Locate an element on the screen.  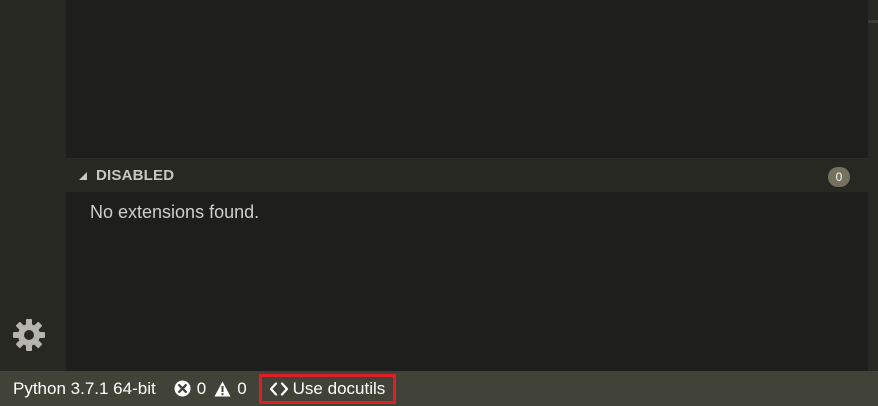
interpreter-label: Python 3.7.1 64-bit is located at coordinates (84, 388).